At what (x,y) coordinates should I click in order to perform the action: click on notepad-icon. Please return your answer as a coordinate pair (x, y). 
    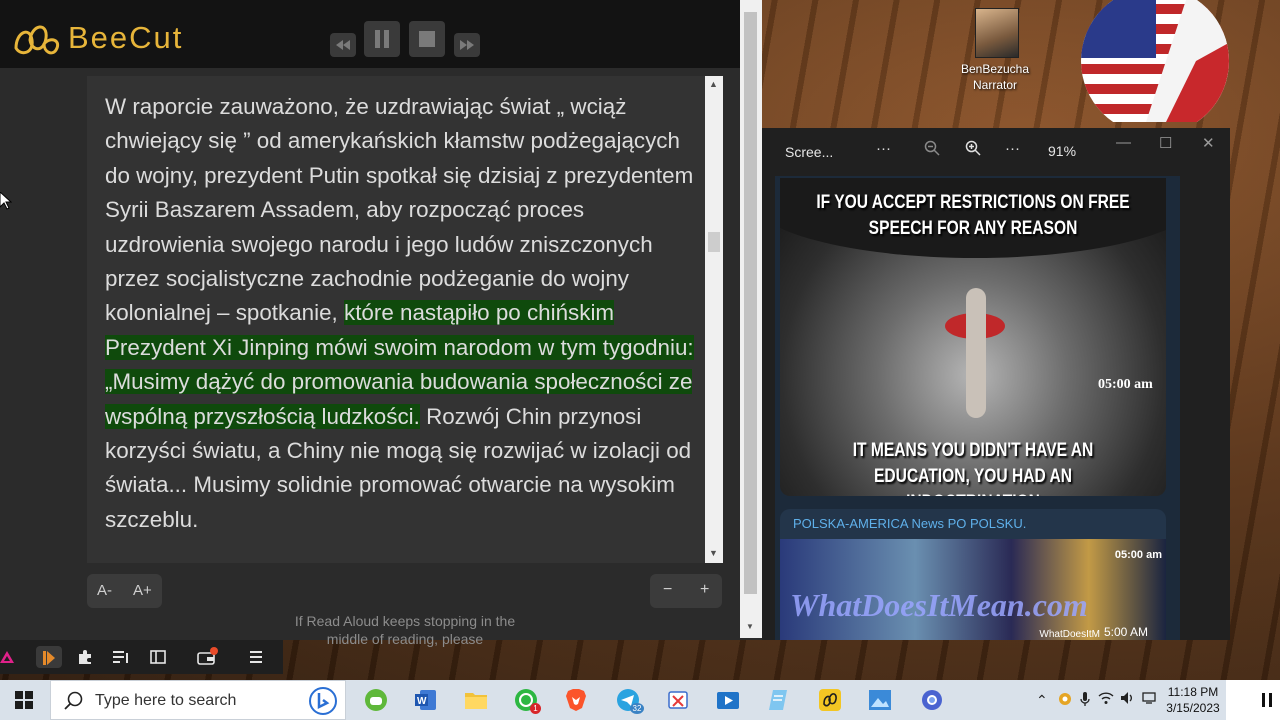
    Looking at the image, I should click on (778, 700).